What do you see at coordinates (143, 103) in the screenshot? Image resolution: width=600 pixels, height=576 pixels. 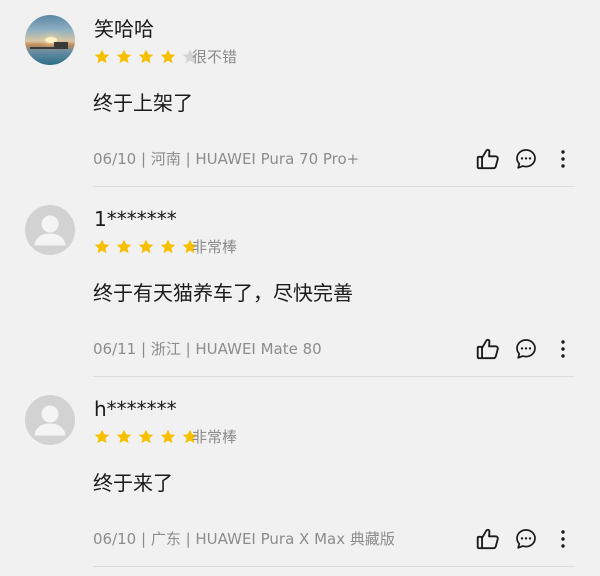 I see `review-text: 终于上架了` at bounding box center [143, 103].